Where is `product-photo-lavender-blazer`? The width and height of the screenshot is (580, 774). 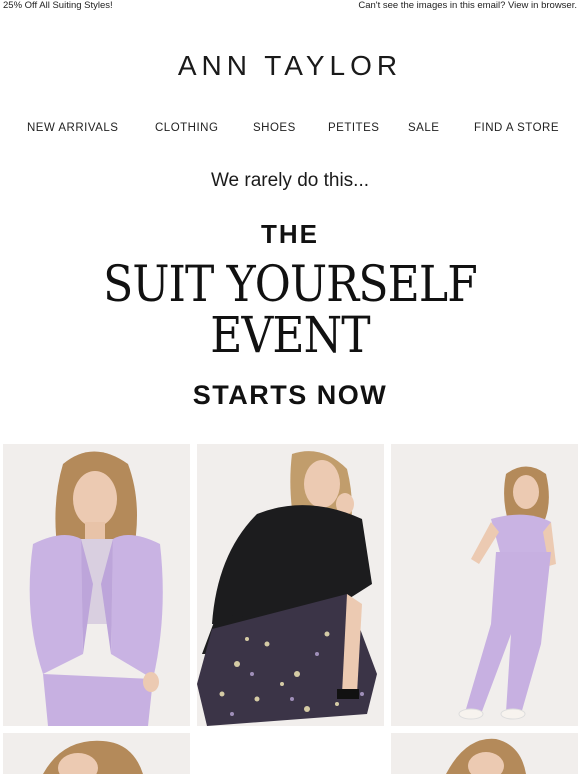 product-photo-lavender-blazer is located at coordinates (96, 585).